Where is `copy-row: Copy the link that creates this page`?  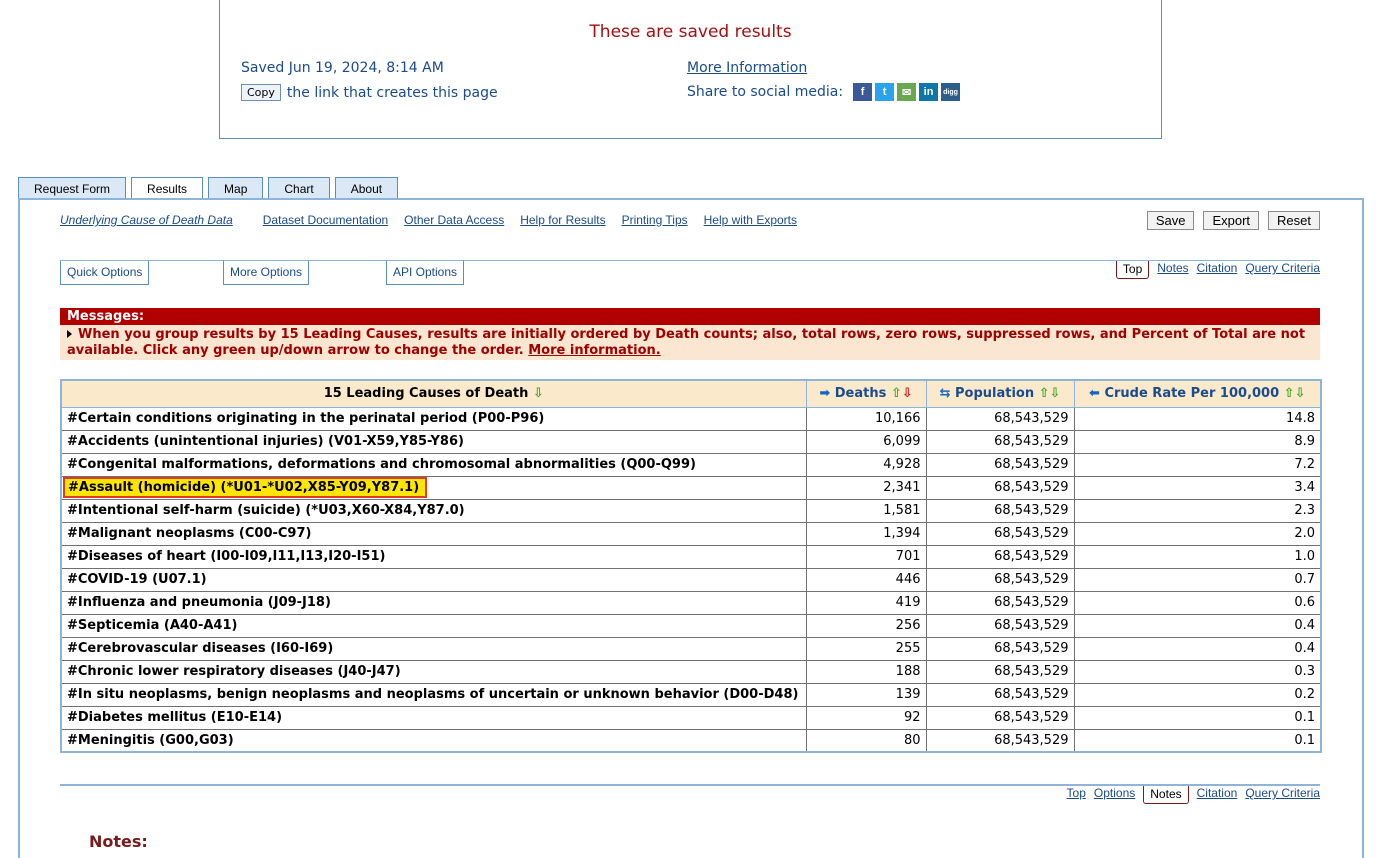 copy-row: Copy the link that creates this page is located at coordinates (369, 92).